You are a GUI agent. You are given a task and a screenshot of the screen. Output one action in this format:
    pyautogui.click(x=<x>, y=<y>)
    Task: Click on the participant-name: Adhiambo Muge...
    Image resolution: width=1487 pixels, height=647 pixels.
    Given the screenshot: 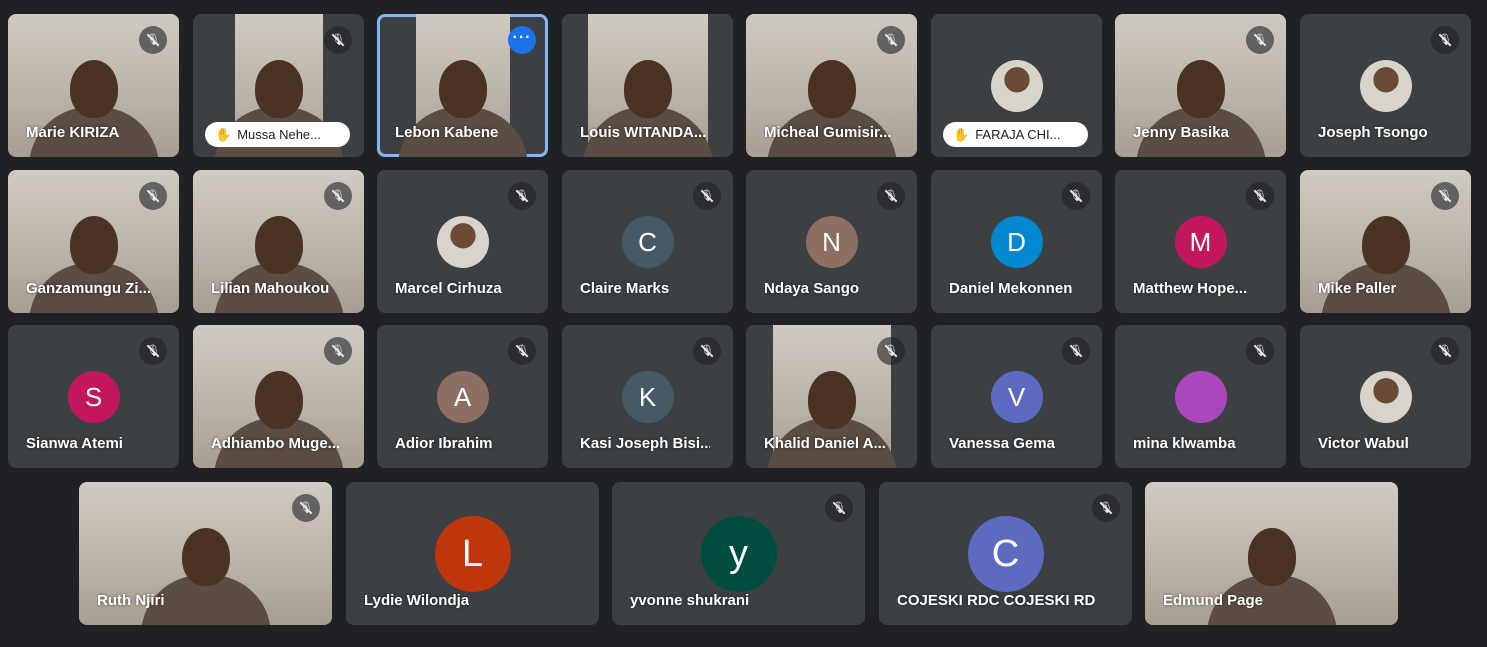 What is the action you would take?
    pyautogui.click(x=276, y=443)
    